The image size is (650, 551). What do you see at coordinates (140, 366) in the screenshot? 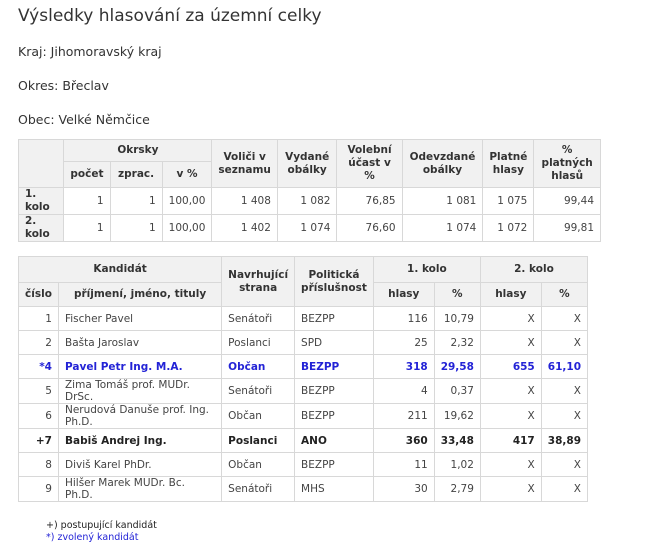
I see `candidate-name: Pavel Petr Ing. M.A.` at bounding box center [140, 366].